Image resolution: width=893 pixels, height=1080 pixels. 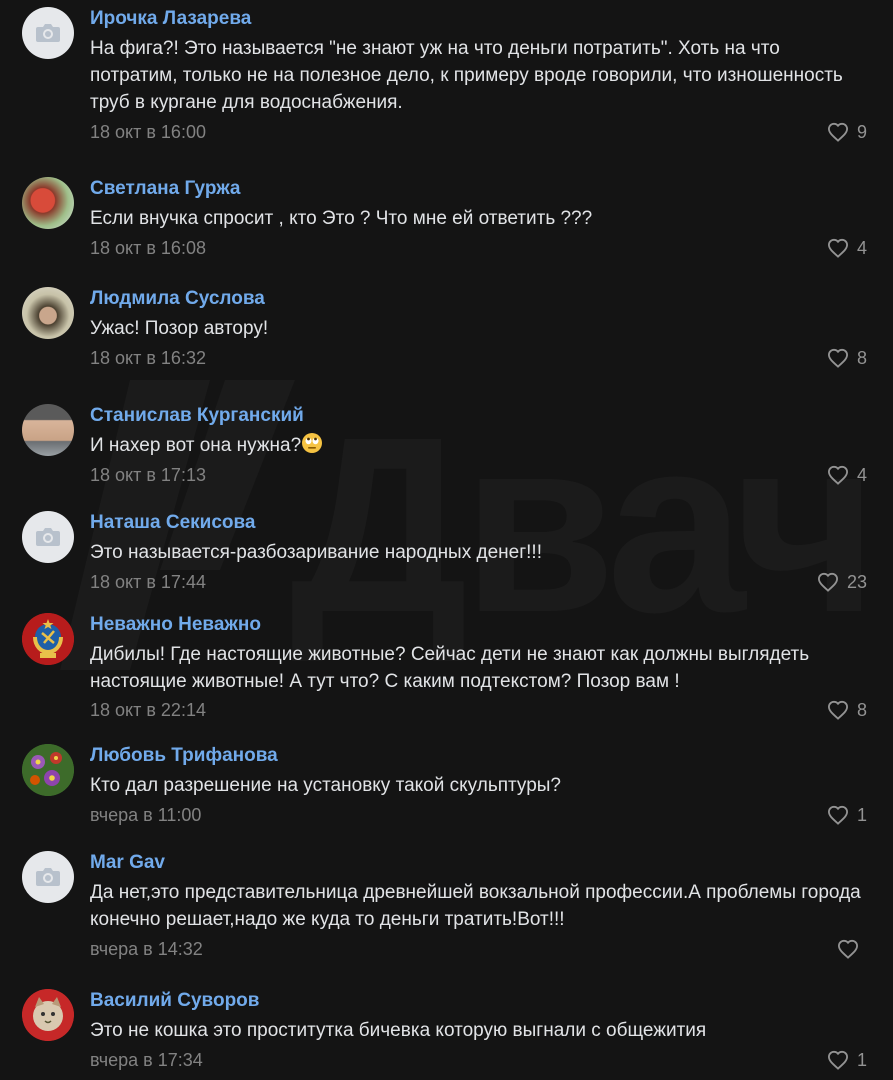 I want to click on like-button: 9, so click(x=847, y=132).